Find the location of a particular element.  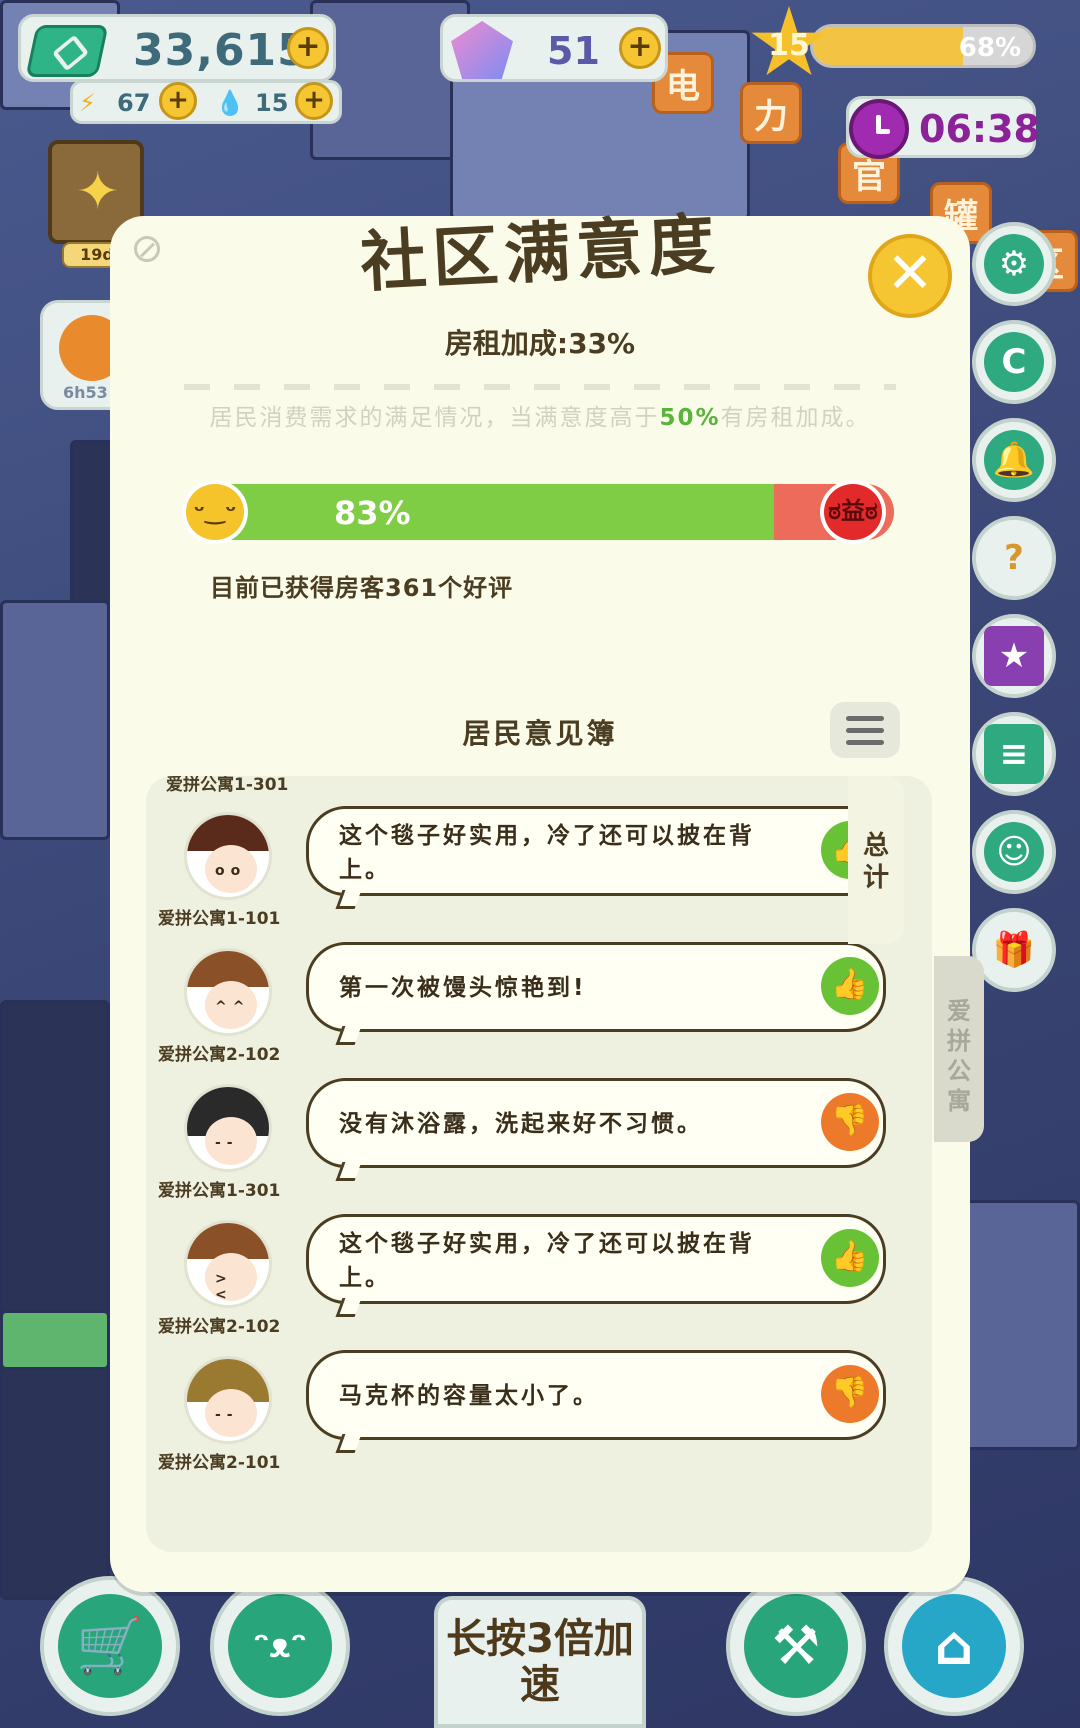

clock-icon is located at coordinates (879, 129).